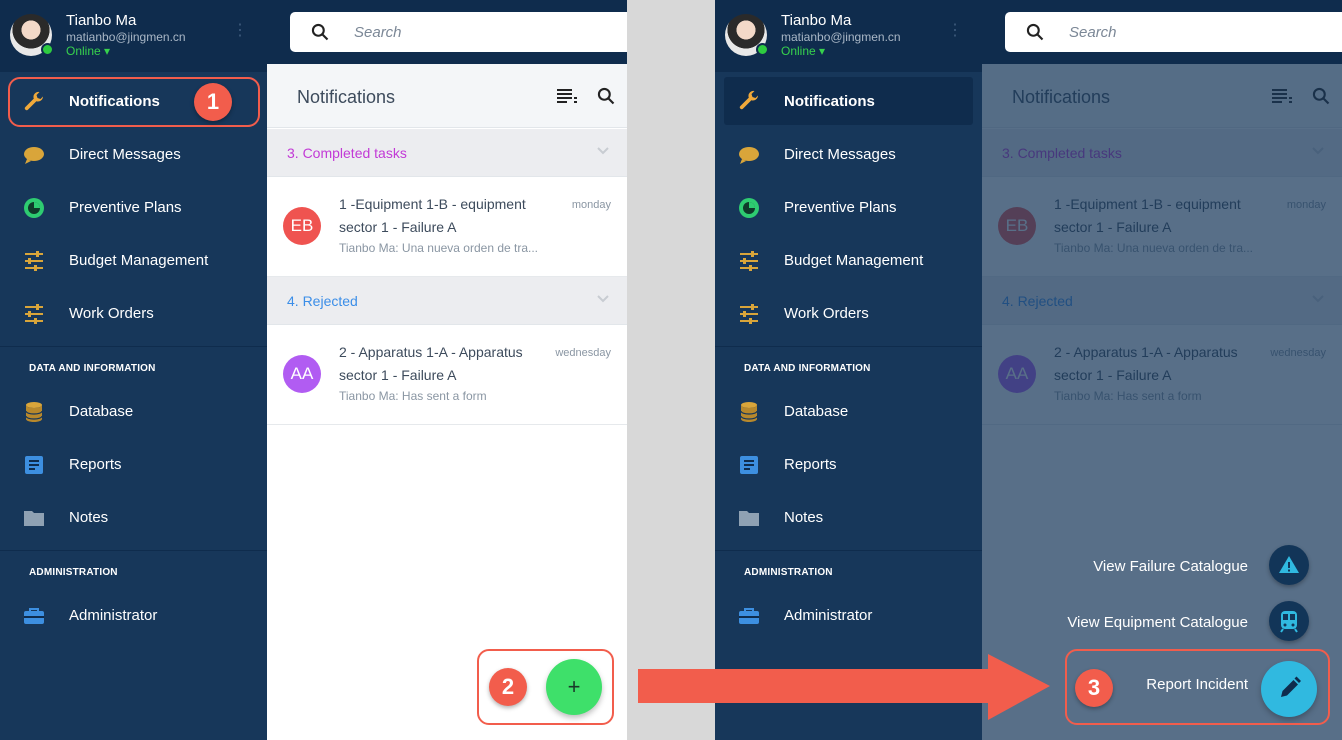 This screenshot has height=740, width=1342. Describe the element at coordinates (583, 353) in the screenshot. I see `notification-date: wednesday` at that location.